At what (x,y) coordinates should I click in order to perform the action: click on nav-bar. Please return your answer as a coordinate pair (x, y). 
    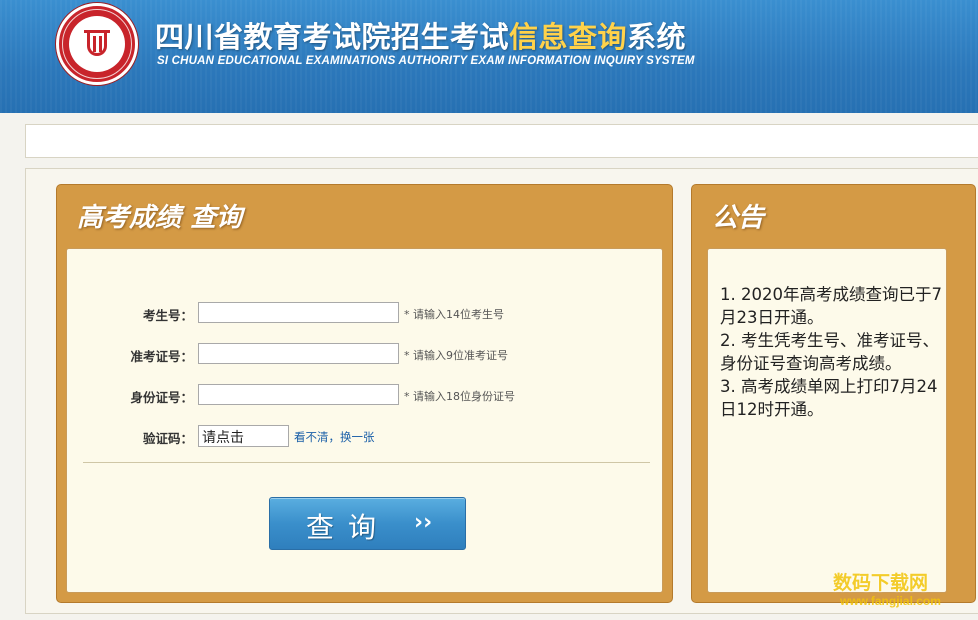
    Looking at the image, I should click on (501, 141).